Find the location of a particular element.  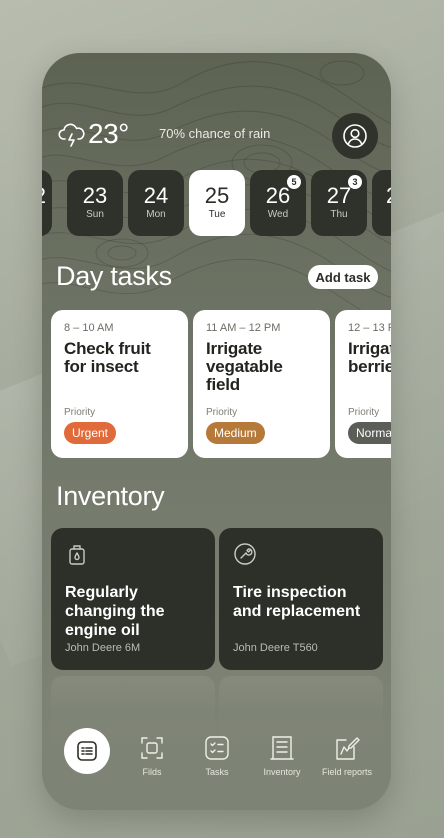

tasks-icon is located at coordinates (217, 748).